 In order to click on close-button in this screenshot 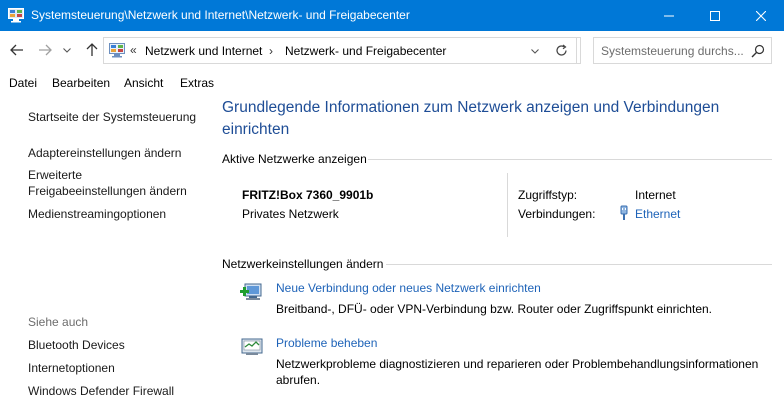, I will do `click(761, 15)`.